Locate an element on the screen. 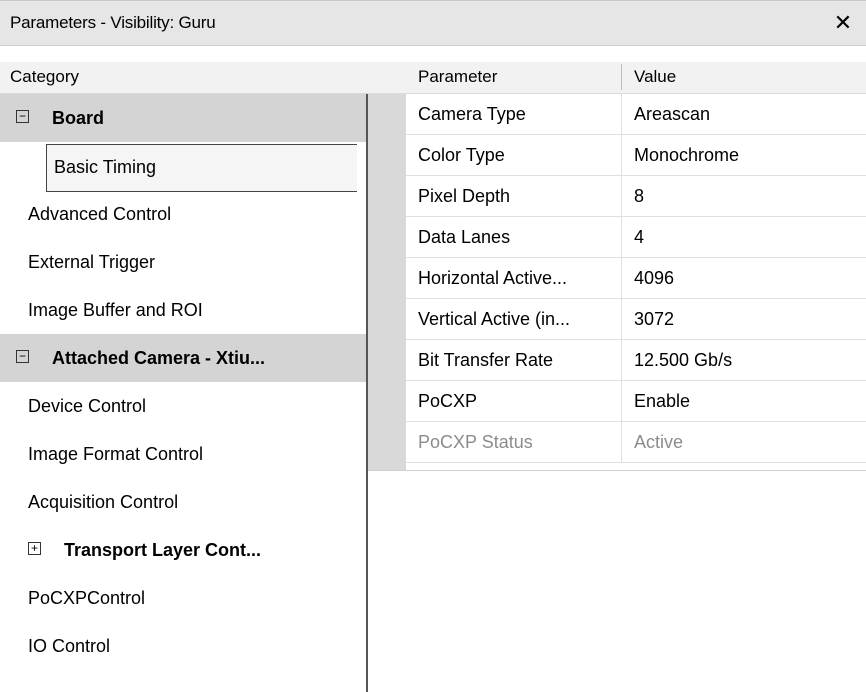 The height and width of the screenshot is (692, 866). category-item-acquisition-control: Acquisition Control is located at coordinates (183, 502).